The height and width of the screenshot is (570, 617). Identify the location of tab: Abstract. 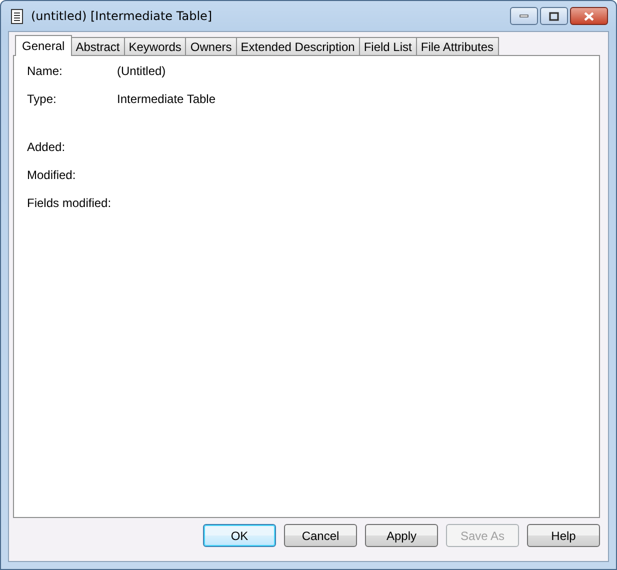
(97, 46).